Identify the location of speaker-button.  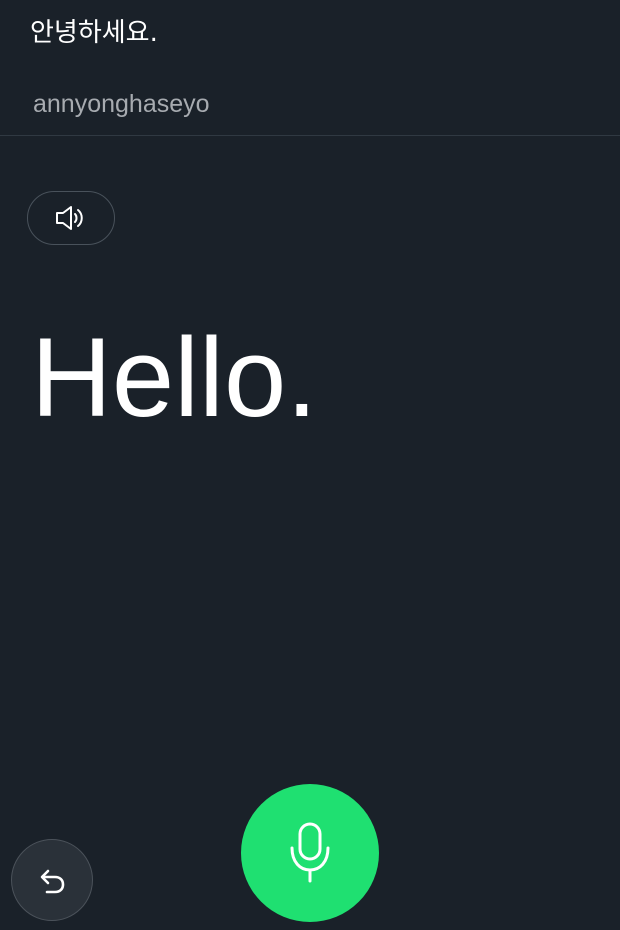
(71, 218).